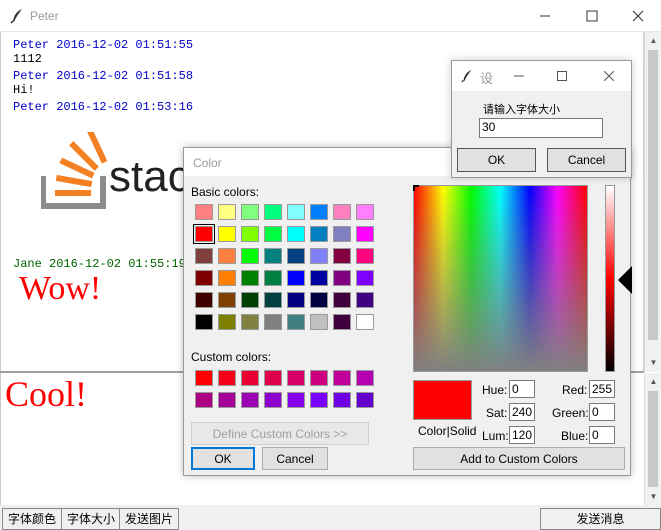 This screenshot has width=661, height=530. I want to click on input-scrollbar: ▲ ▼, so click(652, 439).